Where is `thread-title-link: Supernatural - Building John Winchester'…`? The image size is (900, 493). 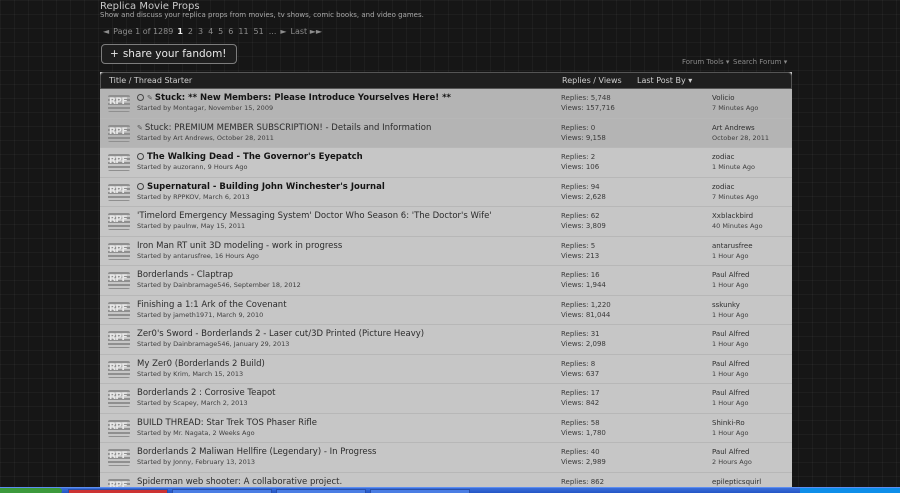
thread-title-link: Supernatural - Building John Winchester'… is located at coordinates (261, 187).